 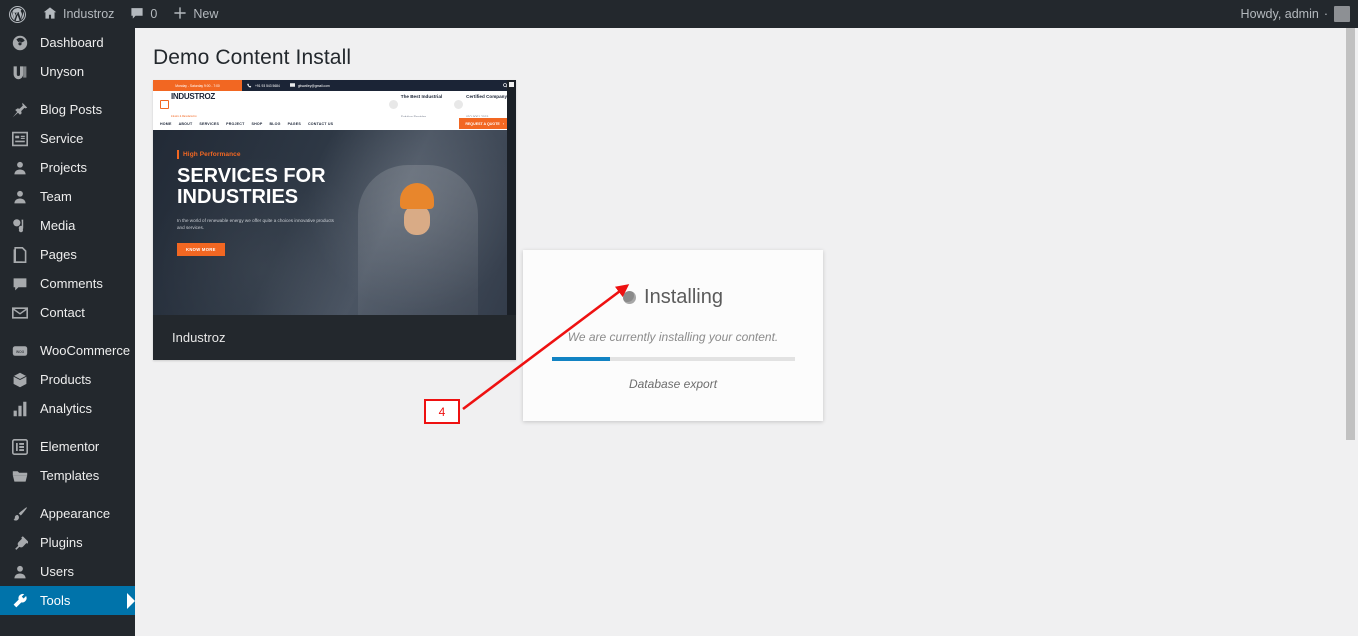 I want to click on preview-email-text: gitswdley@gmail.com, so click(x=313, y=85).